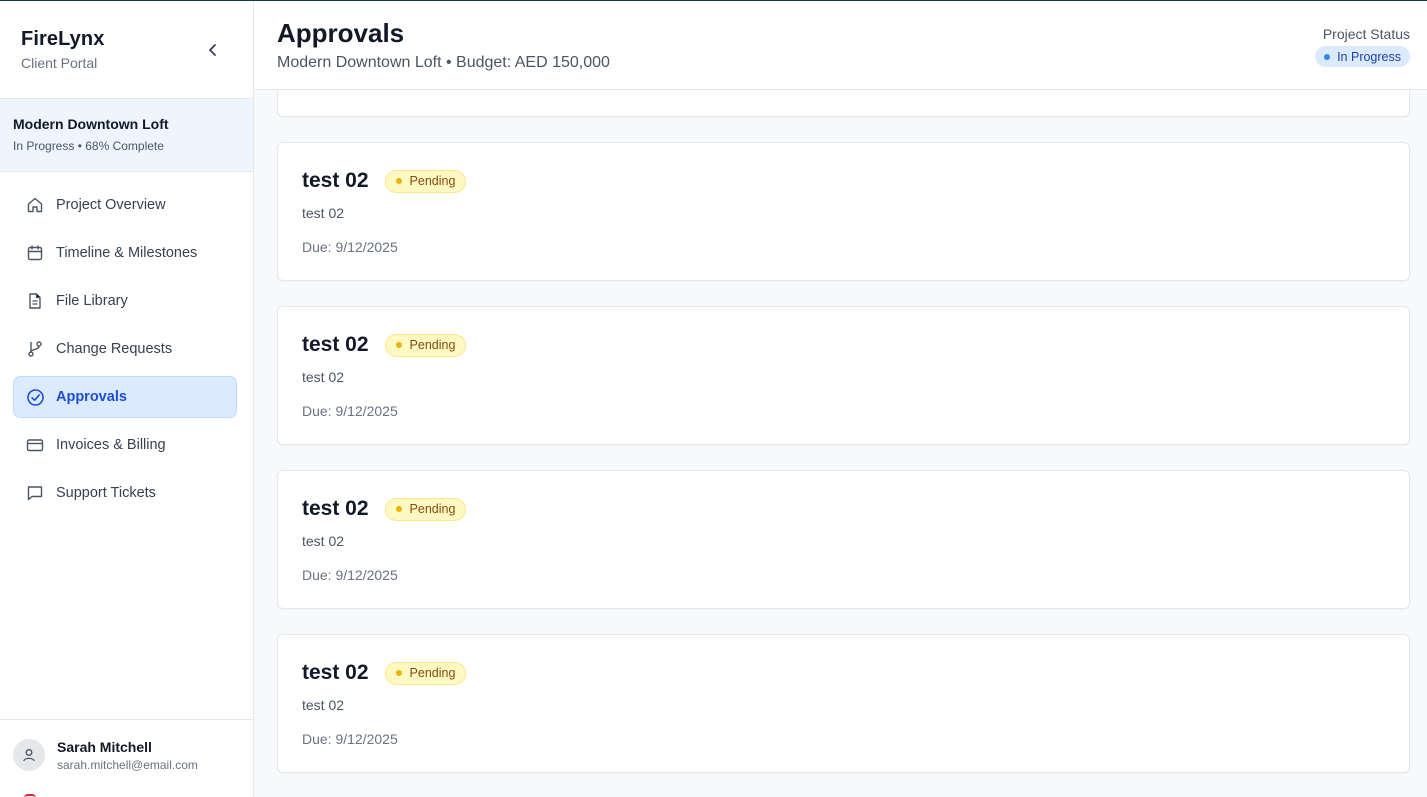 This screenshot has width=1427, height=797. Describe the element at coordinates (88, 146) in the screenshot. I see `project-meta: In Progress • 68% Complete` at that location.